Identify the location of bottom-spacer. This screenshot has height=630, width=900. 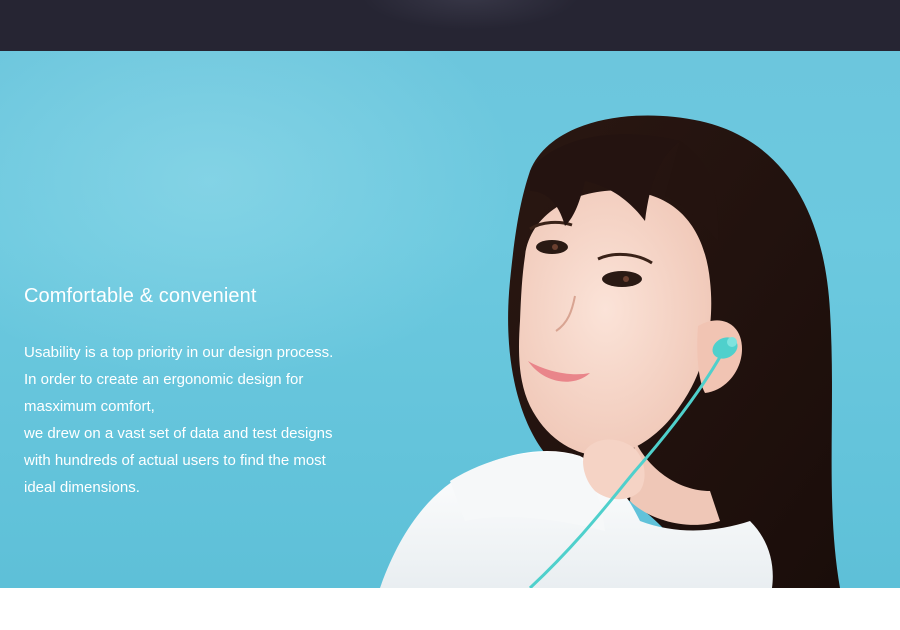
(450, 609).